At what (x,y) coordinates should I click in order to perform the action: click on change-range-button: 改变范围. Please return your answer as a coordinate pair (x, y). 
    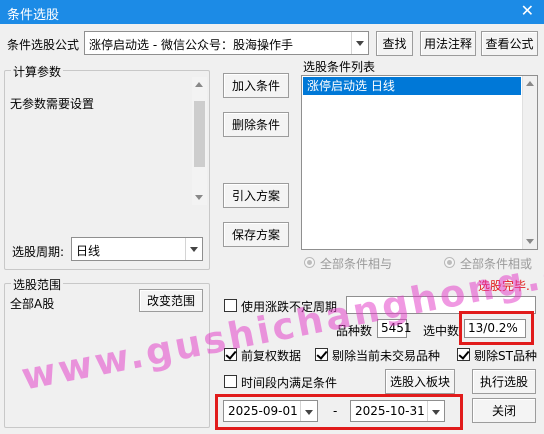
    Looking at the image, I should click on (171, 300).